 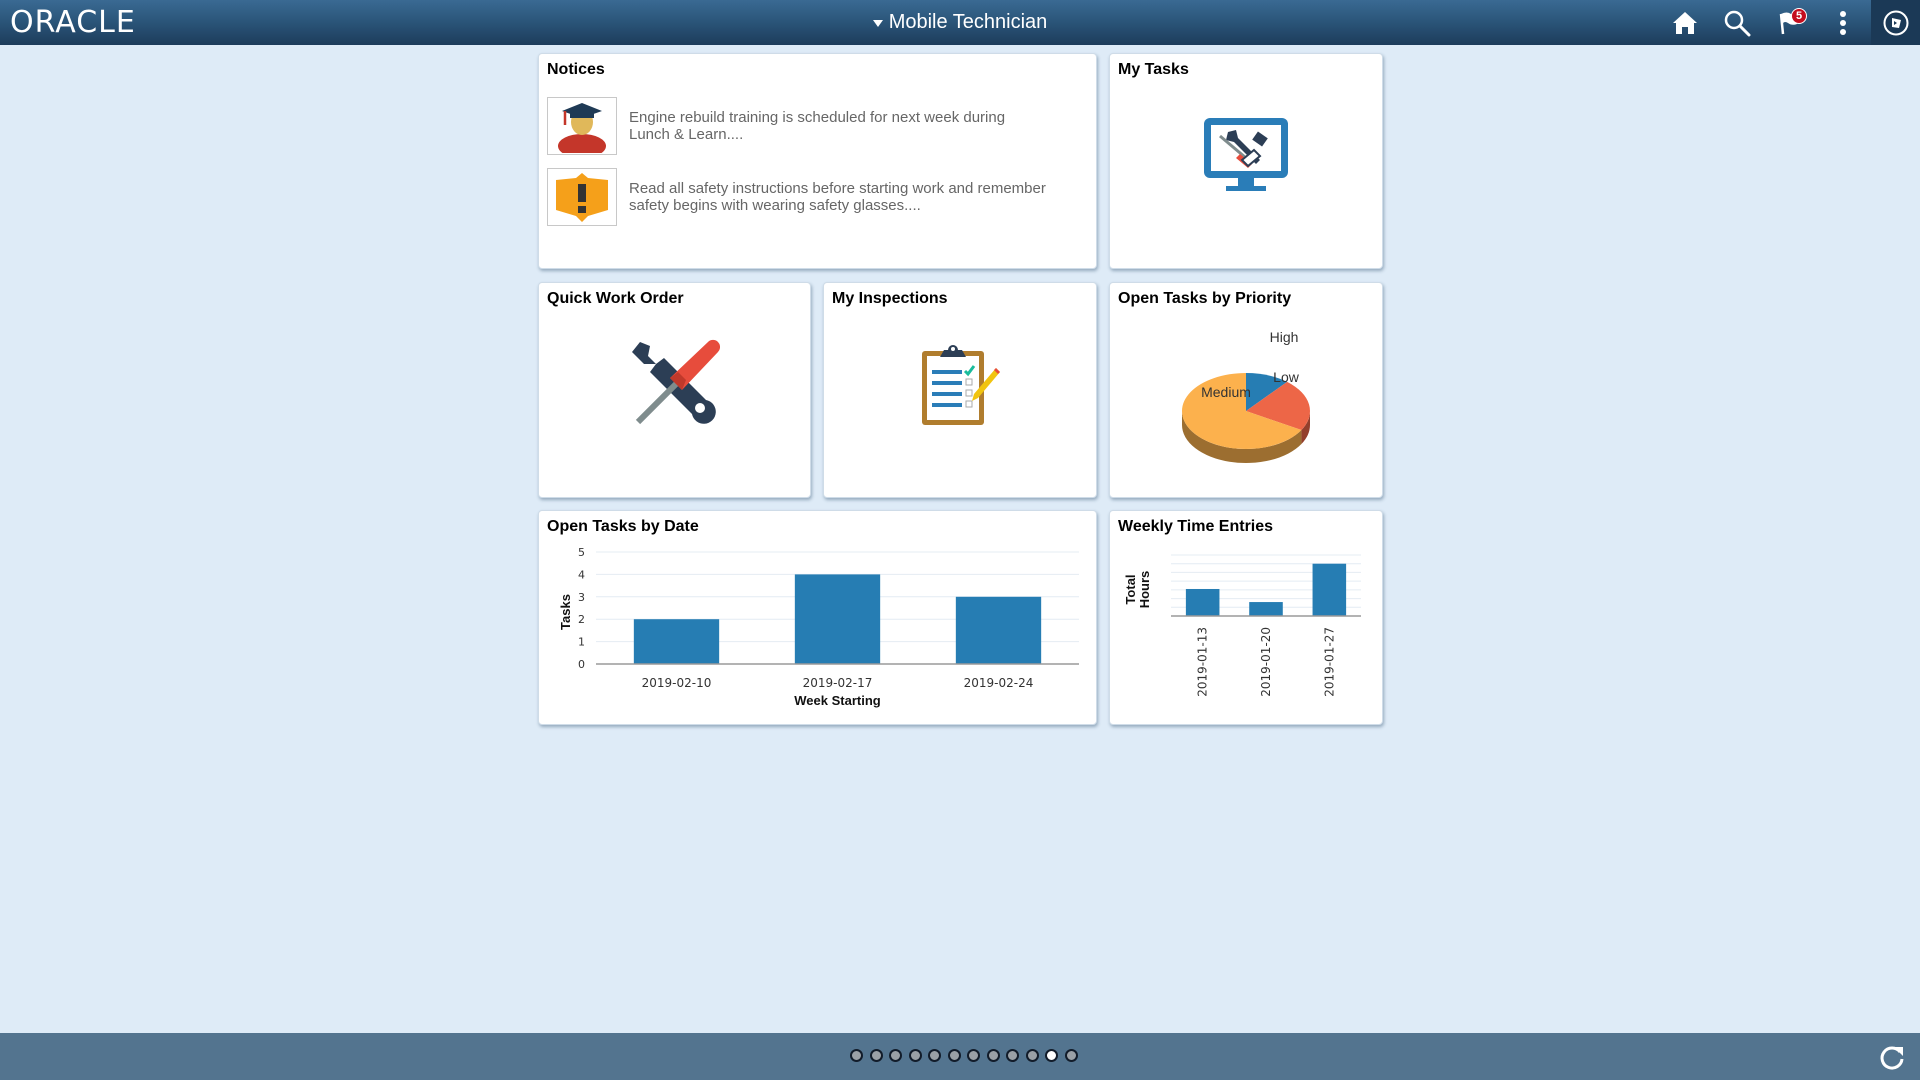 What do you see at coordinates (581, 597) in the screenshot?
I see `y-tick-label: 3` at bounding box center [581, 597].